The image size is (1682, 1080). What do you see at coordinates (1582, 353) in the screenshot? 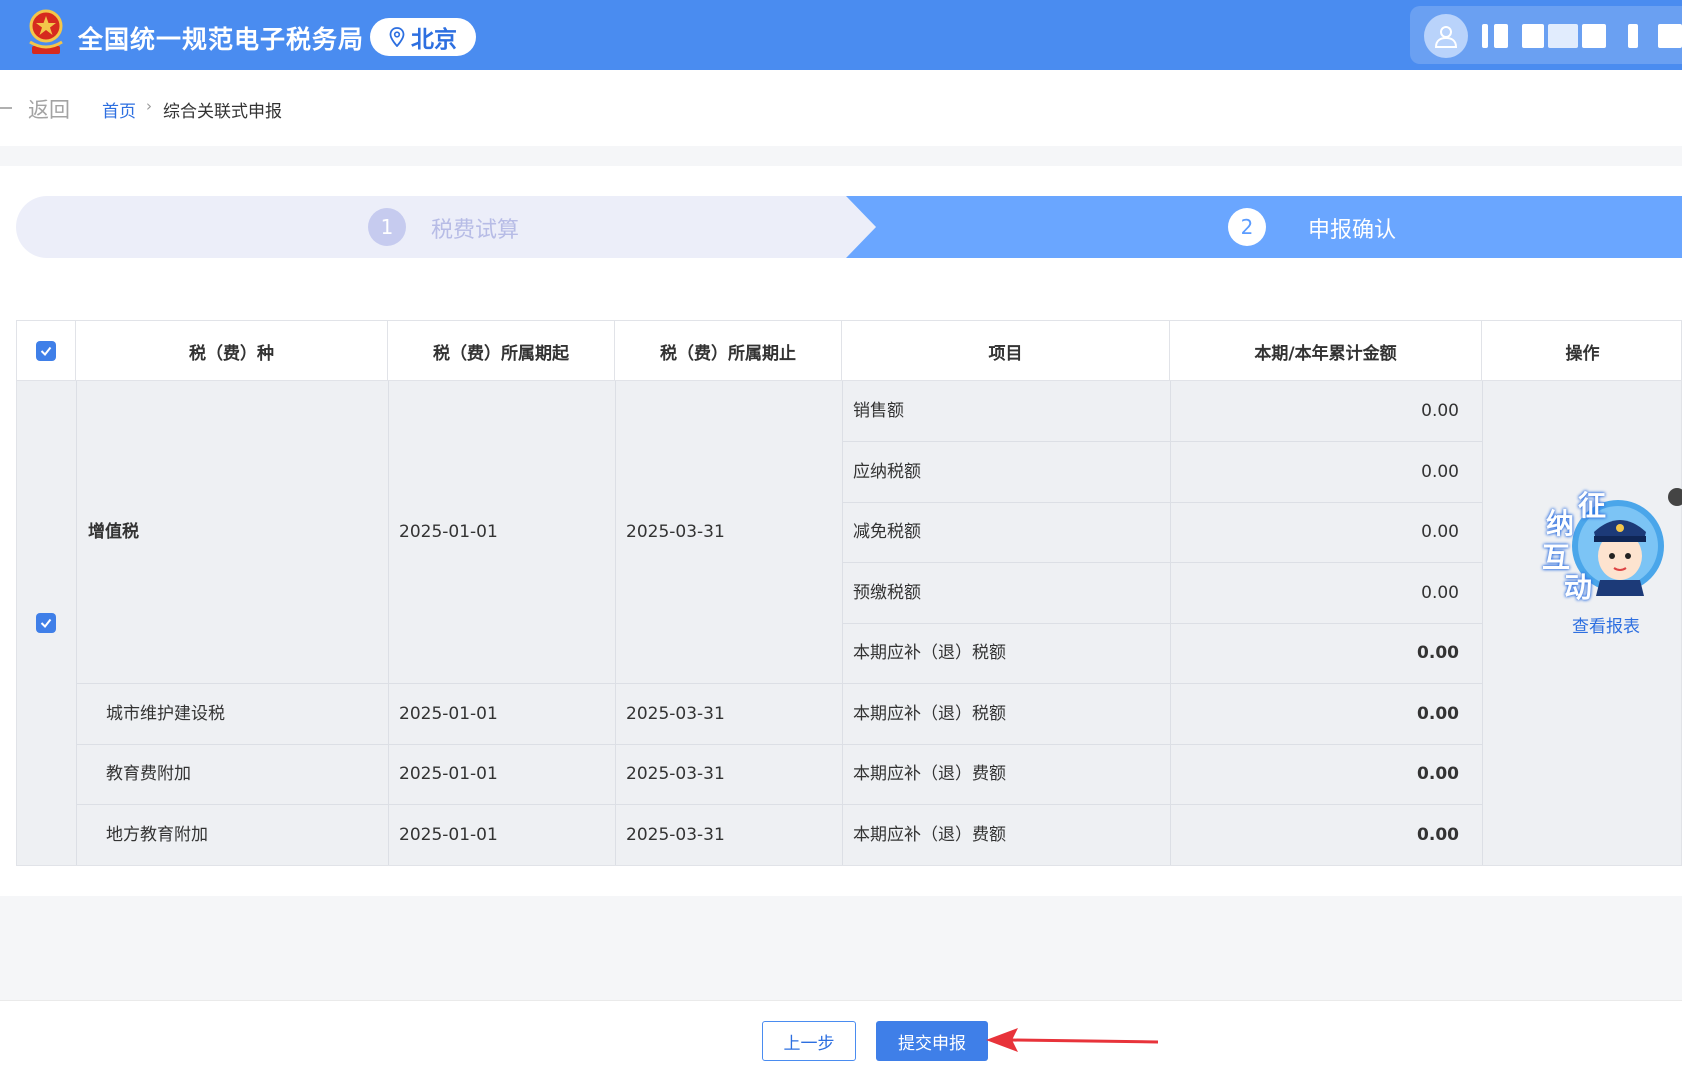
I see `column-header: 操作` at bounding box center [1582, 353].